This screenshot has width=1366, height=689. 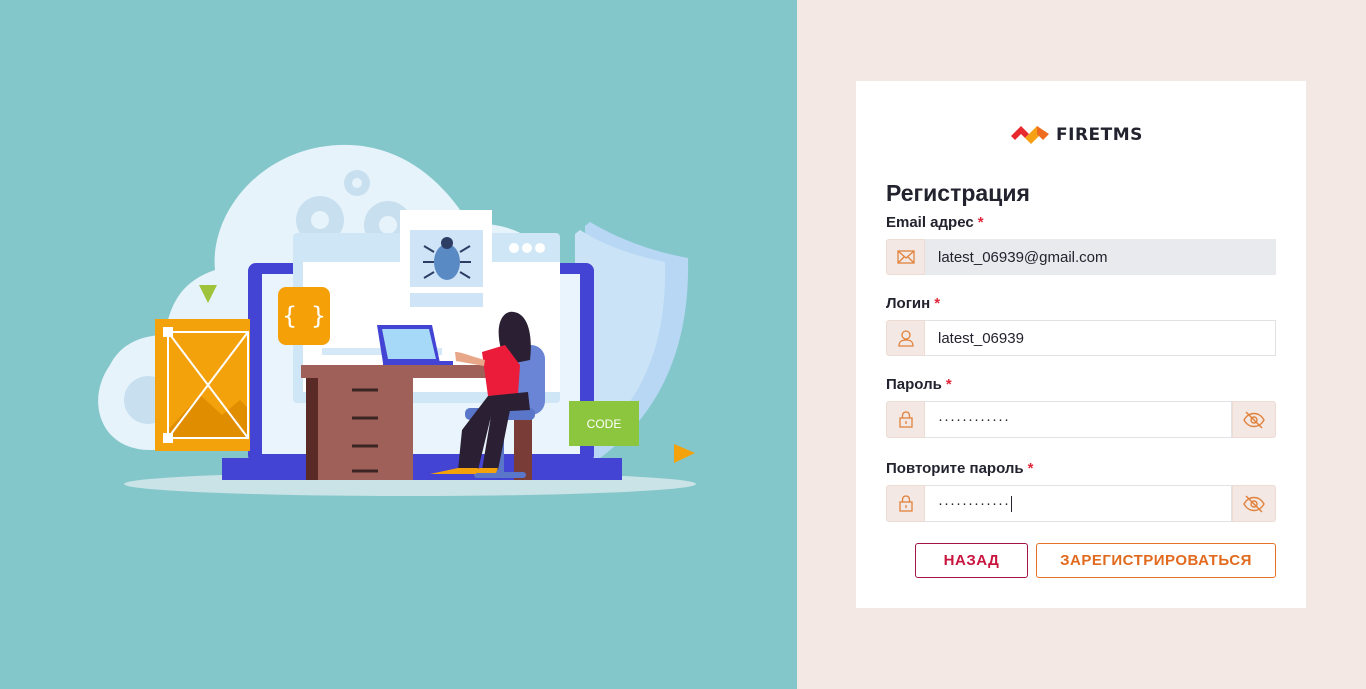 I want to click on password-addon, so click(x=905, y=419).